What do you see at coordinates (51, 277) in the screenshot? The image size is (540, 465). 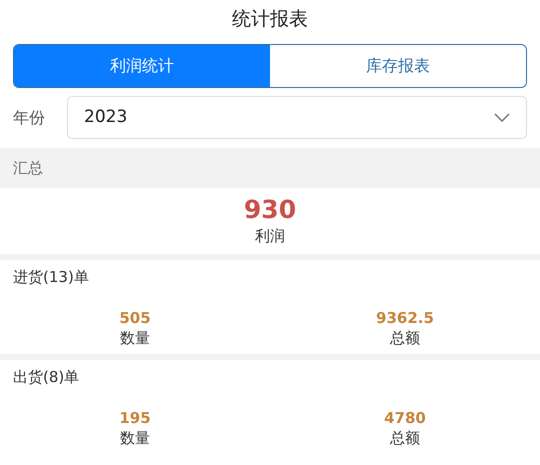 I see `section-heading: 进货(13)单` at bounding box center [51, 277].